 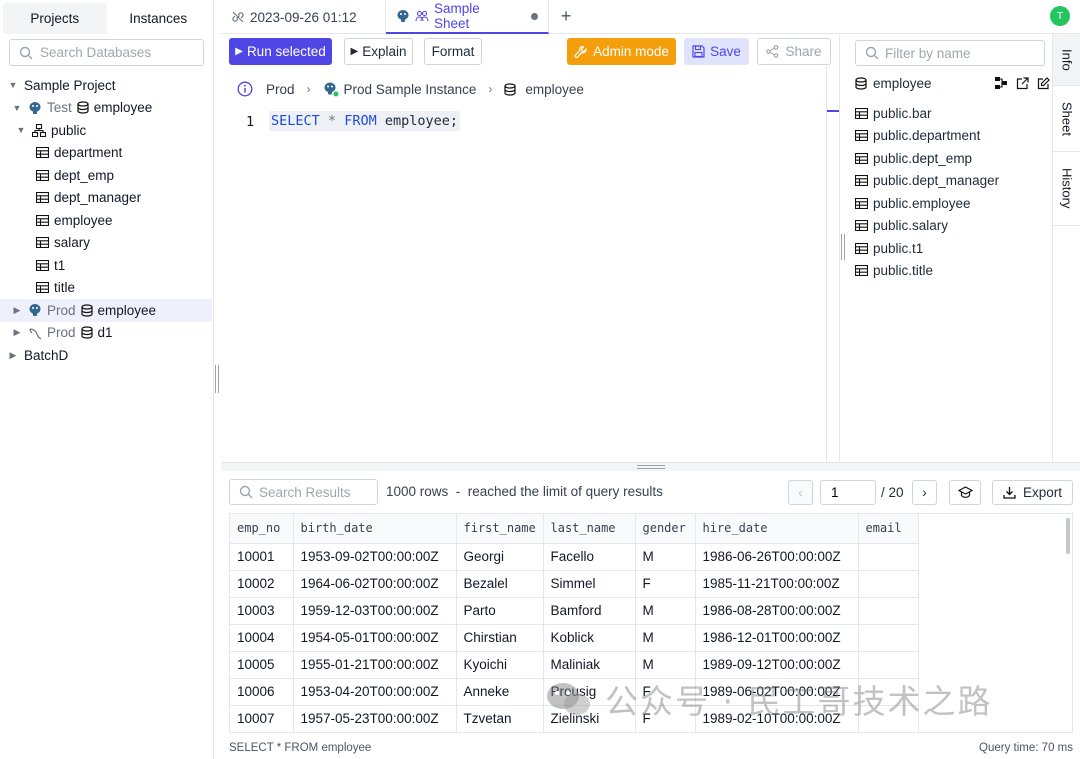 I want to click on cell: Kyoichi, so click(x=500, y=665).